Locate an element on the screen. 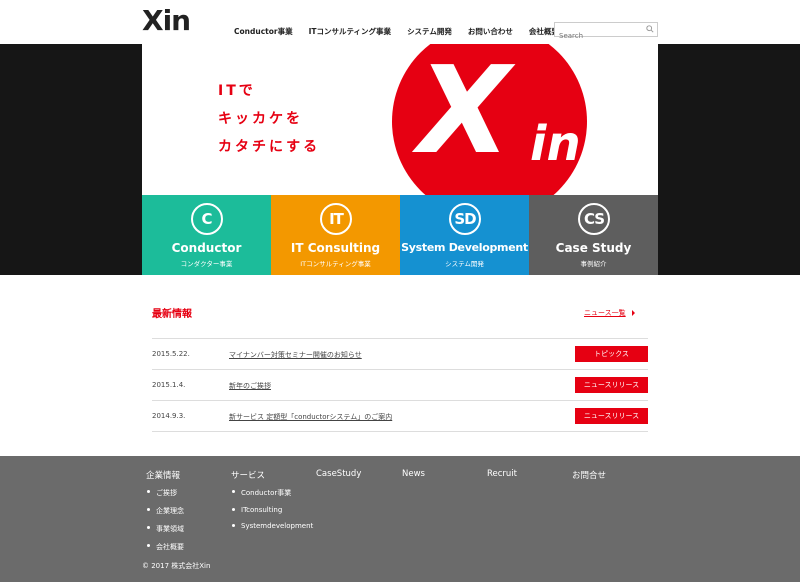  news-title-link: 新年のご挨拶 is located at coordinates (250, 386).